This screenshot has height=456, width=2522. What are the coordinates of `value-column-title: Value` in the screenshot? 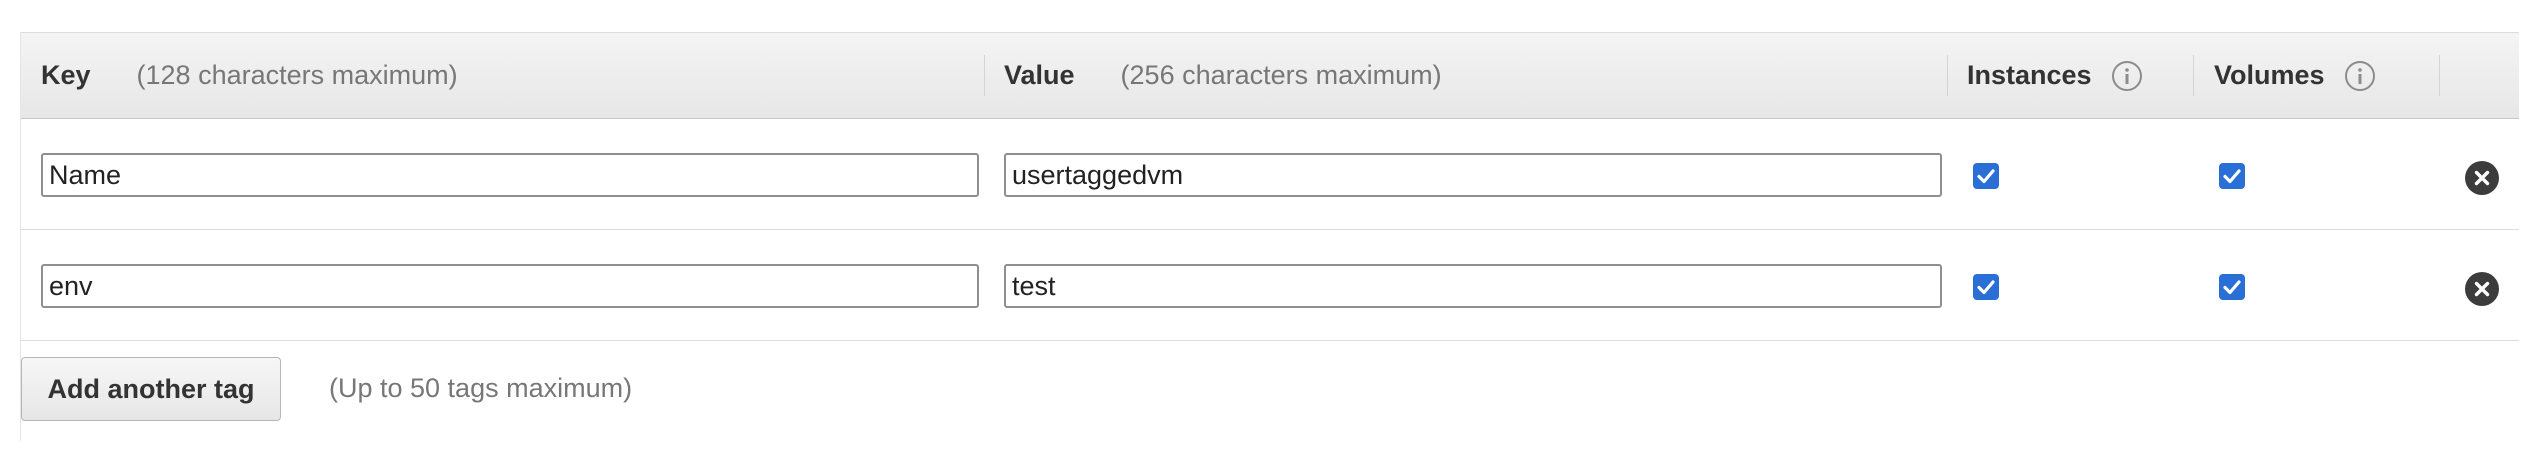 It's located at (1039, 75).